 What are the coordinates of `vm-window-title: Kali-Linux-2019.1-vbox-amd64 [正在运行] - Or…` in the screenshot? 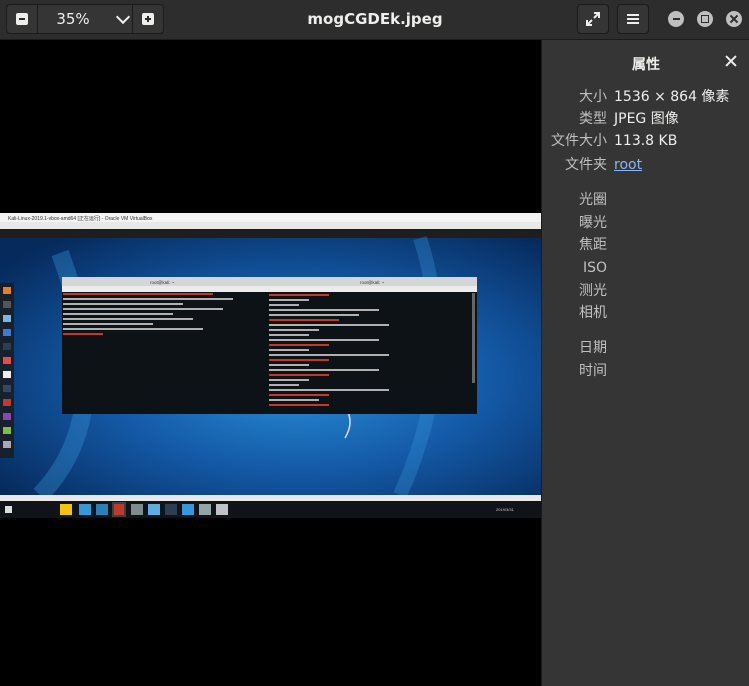 It's located at (80, 218).